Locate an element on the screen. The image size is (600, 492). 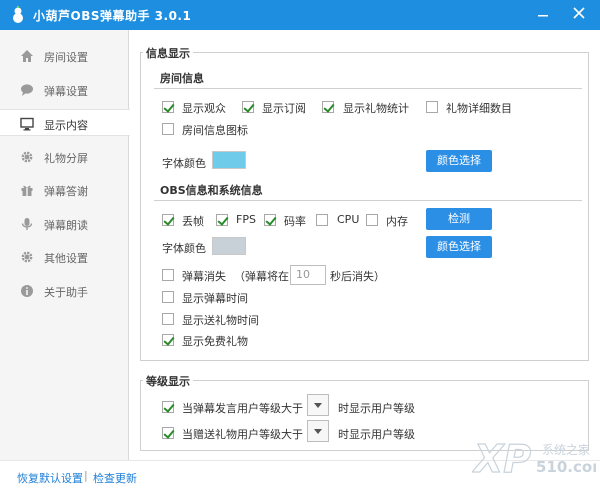
fps-label: FPS is located at coordinates (246, 219).